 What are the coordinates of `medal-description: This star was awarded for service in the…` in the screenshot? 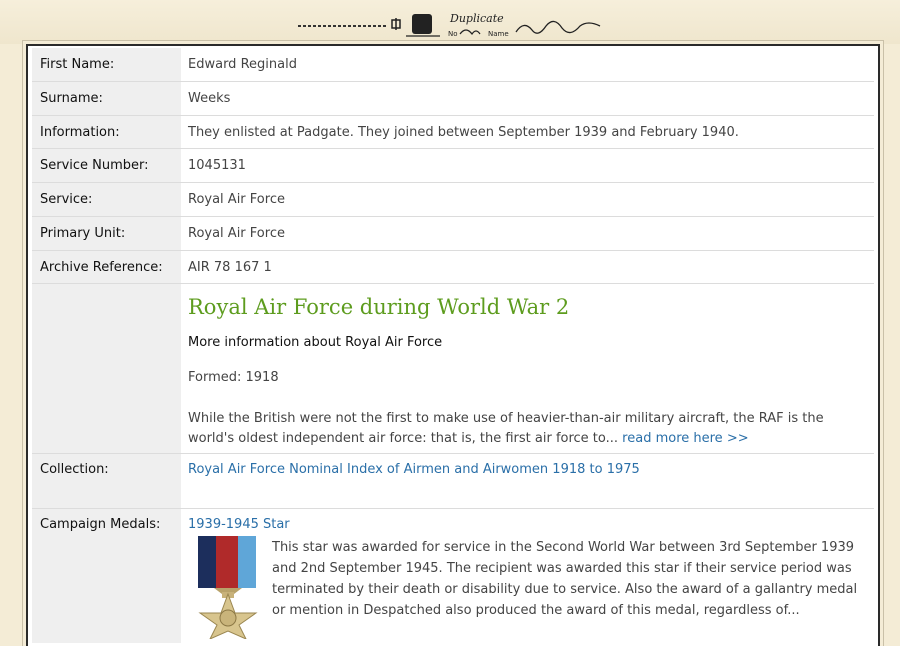 It's located at (565, 579).